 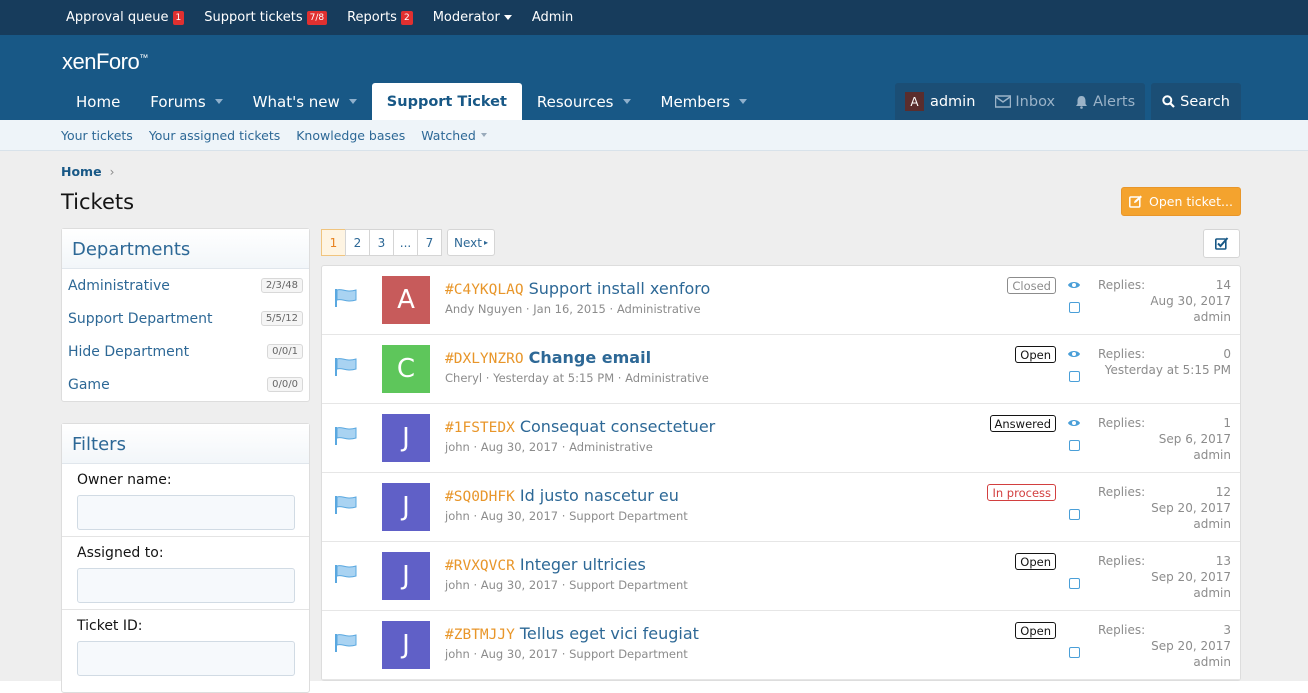 I want to click on site-logo: xenForo™, so click(x=105, y=62).